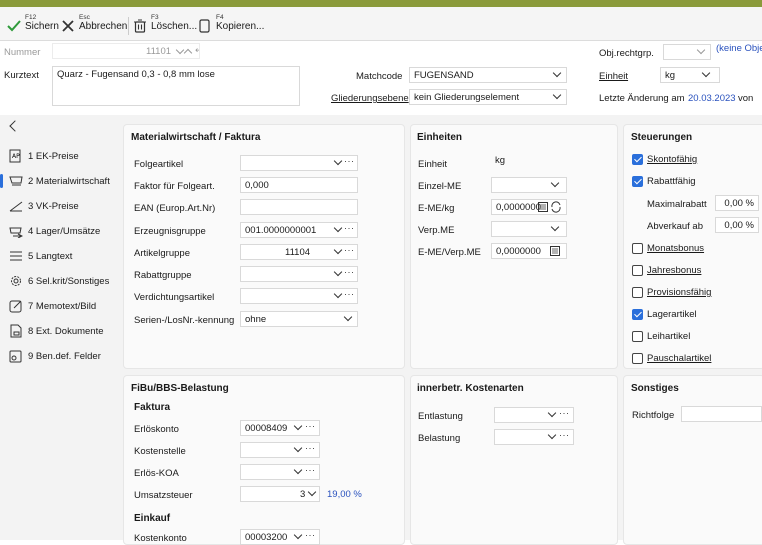 The height and width of the screenshot is (545, 762). Describe the element at coordinates (280, 450) in the screenshot. I see `kostenstelle-select: ···` at that location.